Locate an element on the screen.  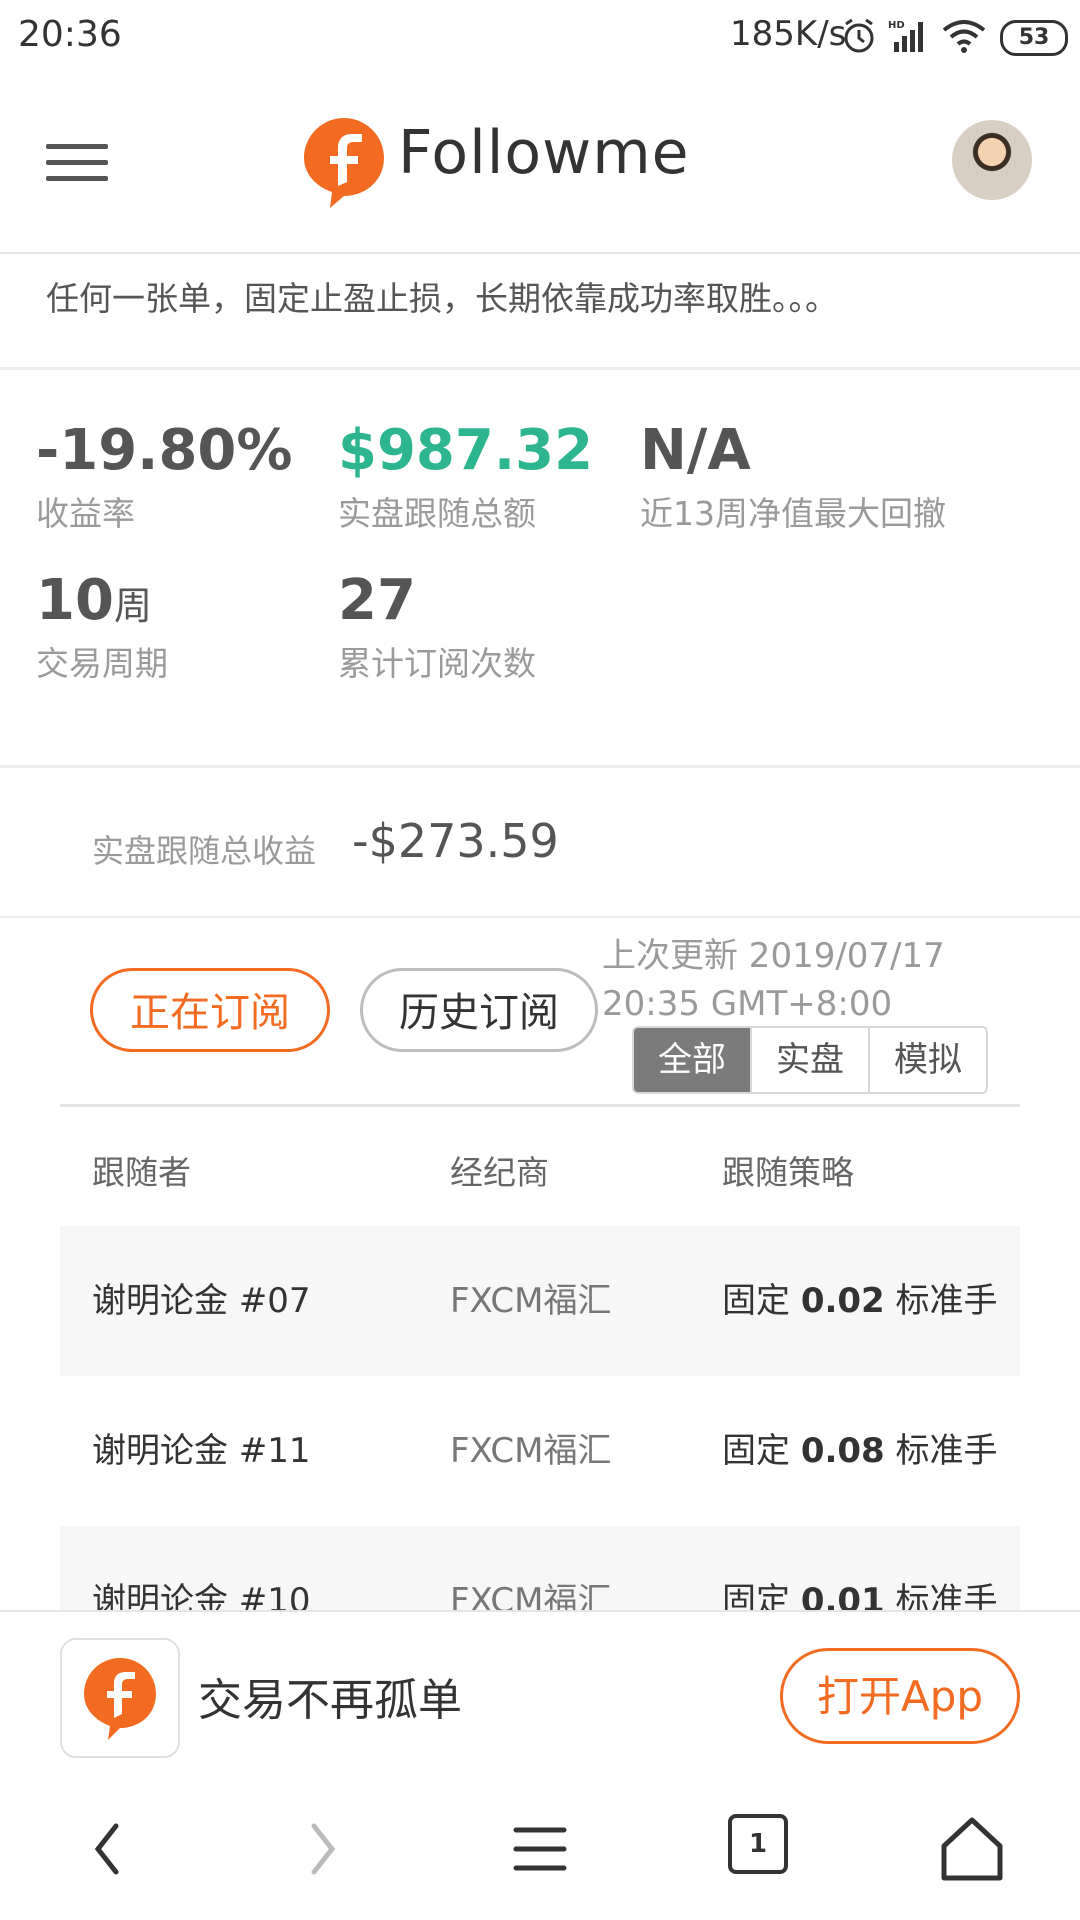
stat-follow-total: $987.32 实盘跟随总额 is located at coordinates (465, 476).